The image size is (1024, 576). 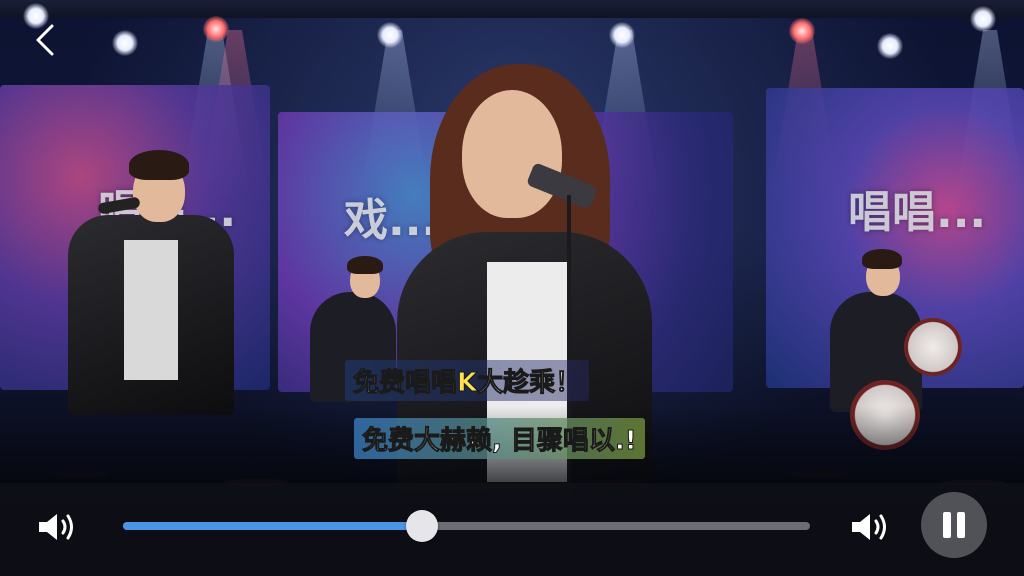 I want to click on seek-progress, so click(x=272, y=526).